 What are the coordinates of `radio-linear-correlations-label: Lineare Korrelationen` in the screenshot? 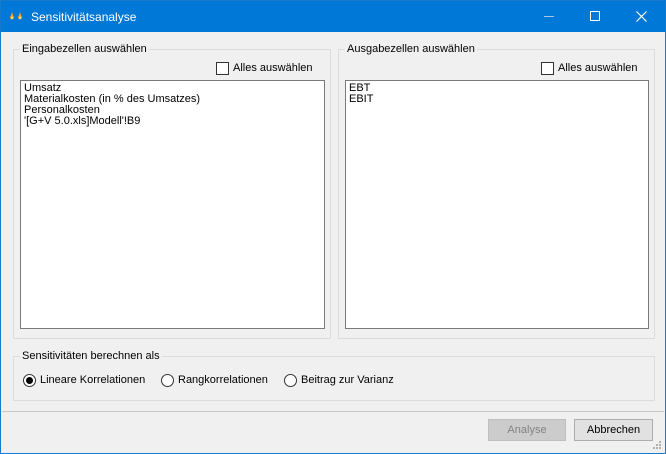 It's located at (93, 380).